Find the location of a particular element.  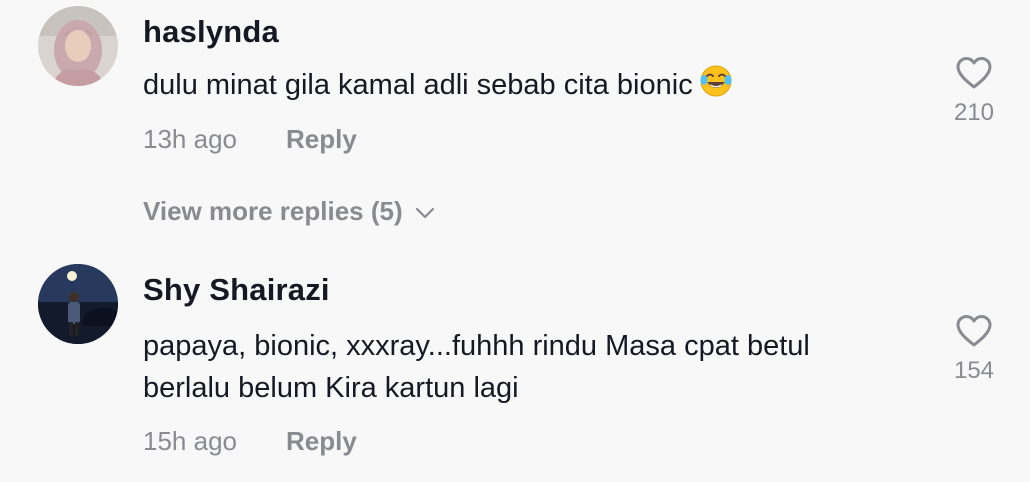

comment-timestamp: 13h ago is located at coordinates (190, 139).